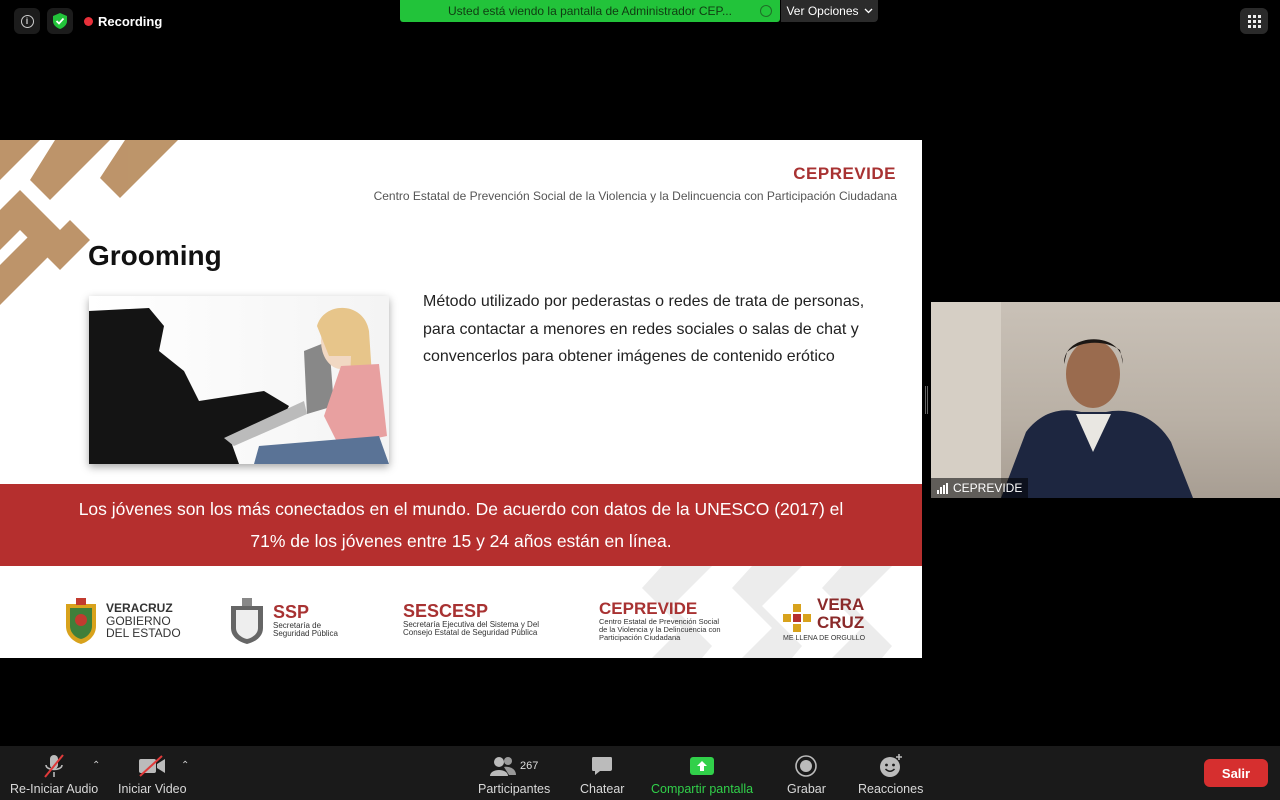 Image resolution: width=1280 pixels, height=800 pixels. Describe the element at coordinates (514, 789) in the screenshot. I see `participants-label: Participantes` at that location.